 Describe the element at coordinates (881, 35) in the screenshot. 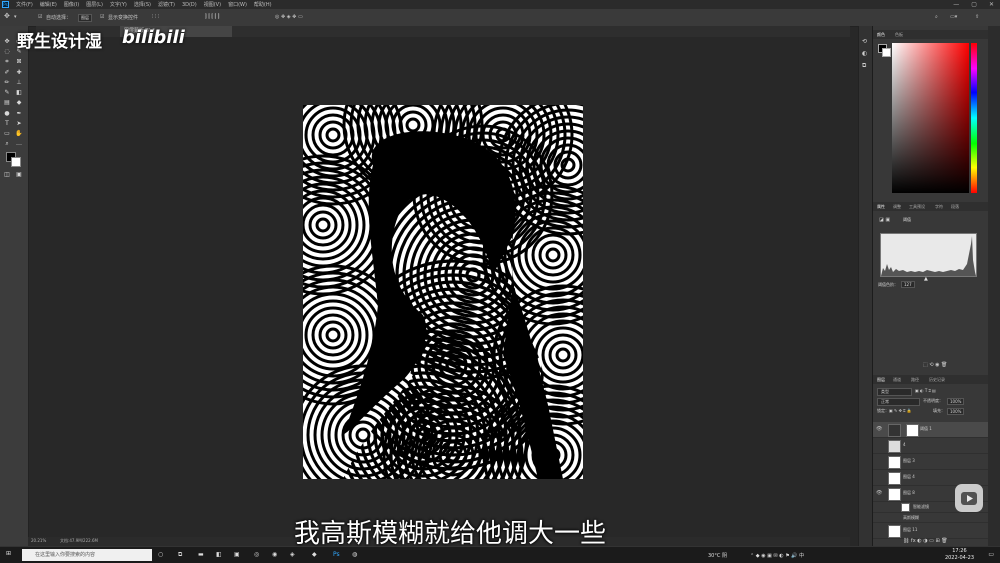

I see `tab-color: 颜色` at that location.